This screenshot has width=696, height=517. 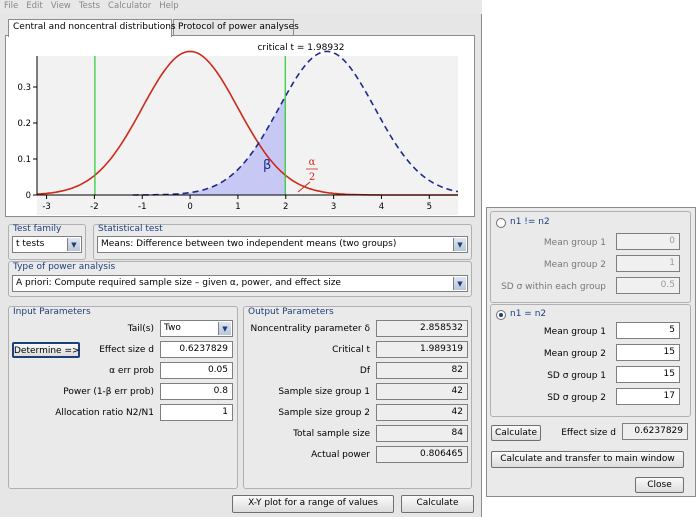 I want to click on side-equal-input-sd2: 17, so click(x=648, y=396).